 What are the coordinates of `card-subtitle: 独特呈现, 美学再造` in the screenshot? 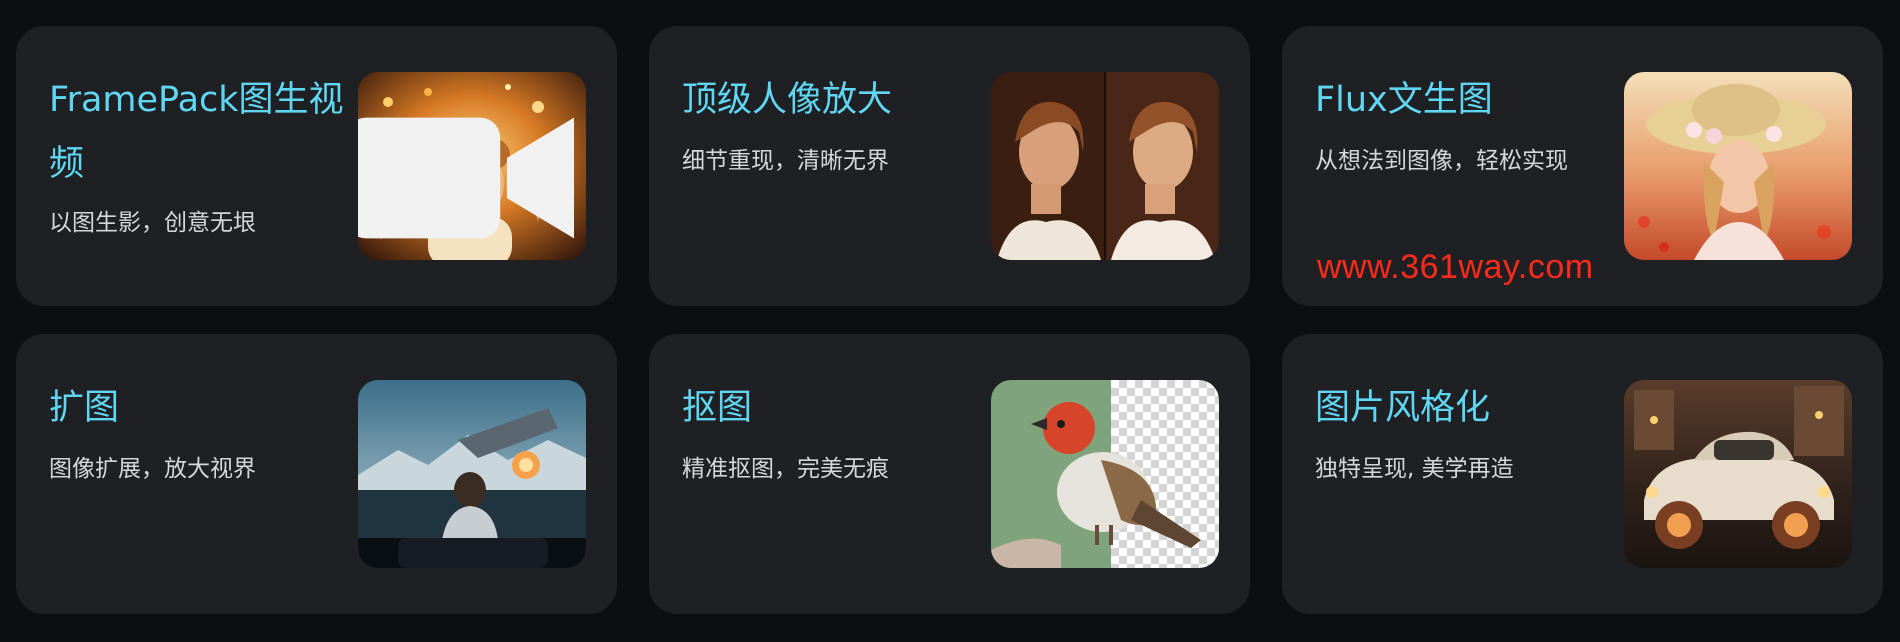 It's located at (1414, 469).